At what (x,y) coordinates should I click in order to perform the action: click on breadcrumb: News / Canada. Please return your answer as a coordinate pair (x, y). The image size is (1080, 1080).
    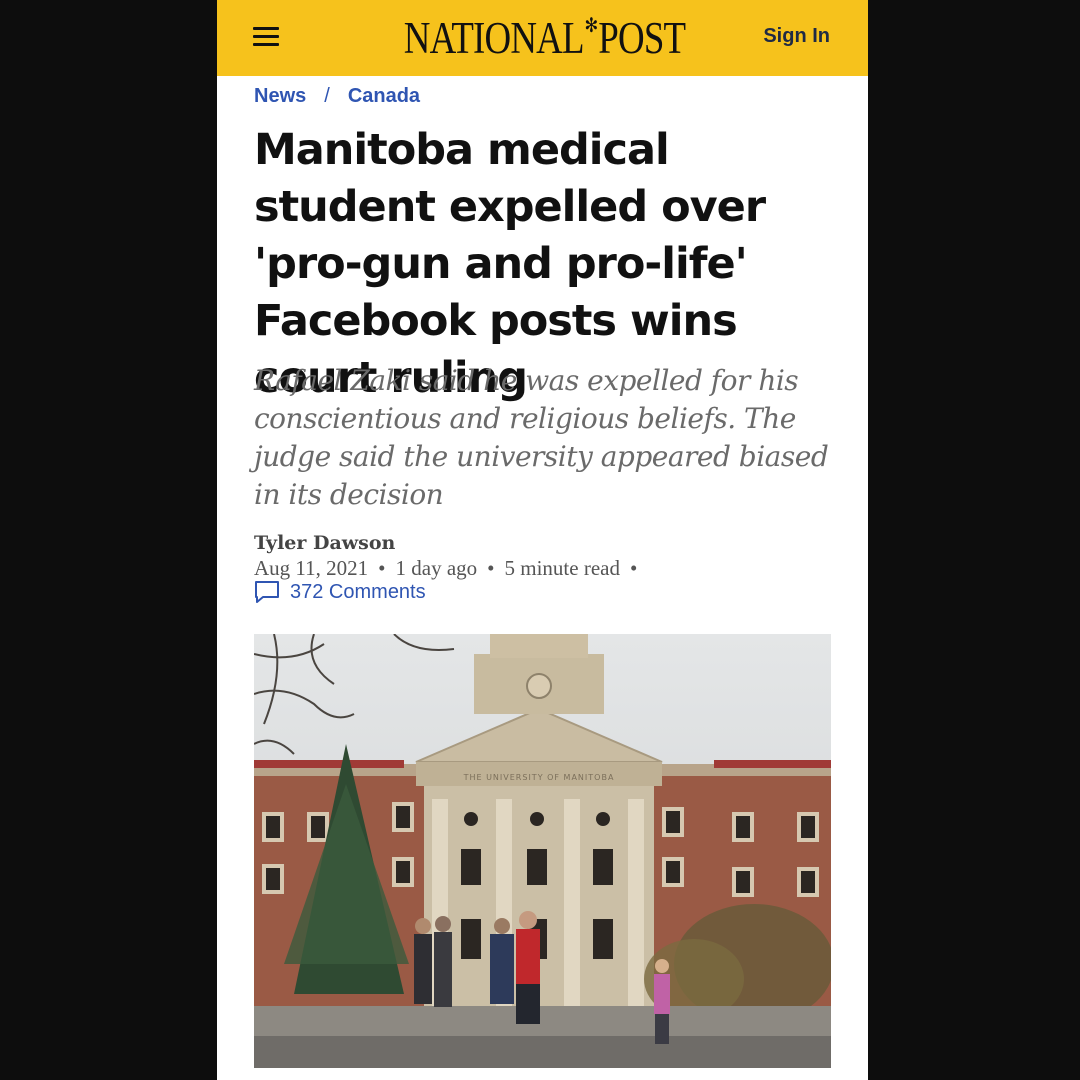
    Looking at the image, I should click on (337, 96).